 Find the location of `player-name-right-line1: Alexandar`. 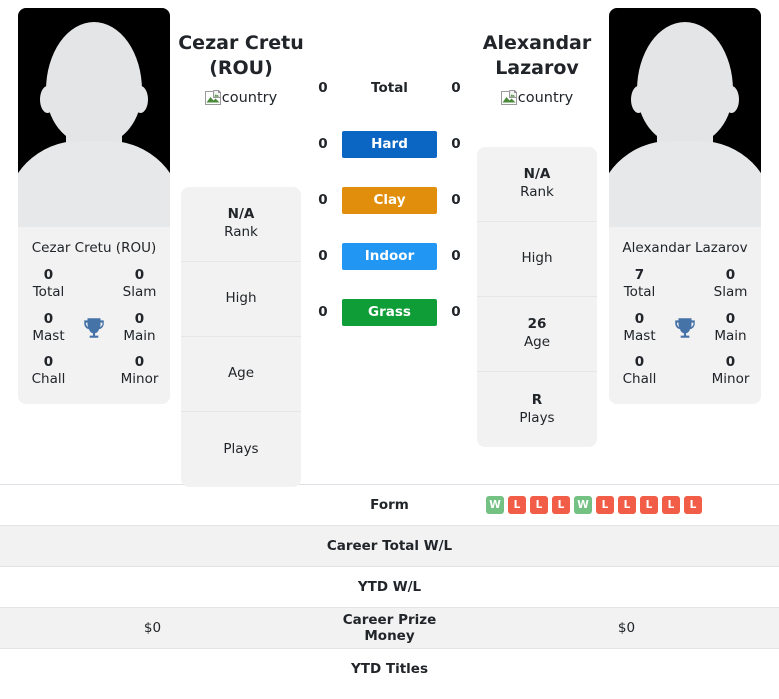

player-name-right-line1: Alexandar is located at coordinates (537, 43).